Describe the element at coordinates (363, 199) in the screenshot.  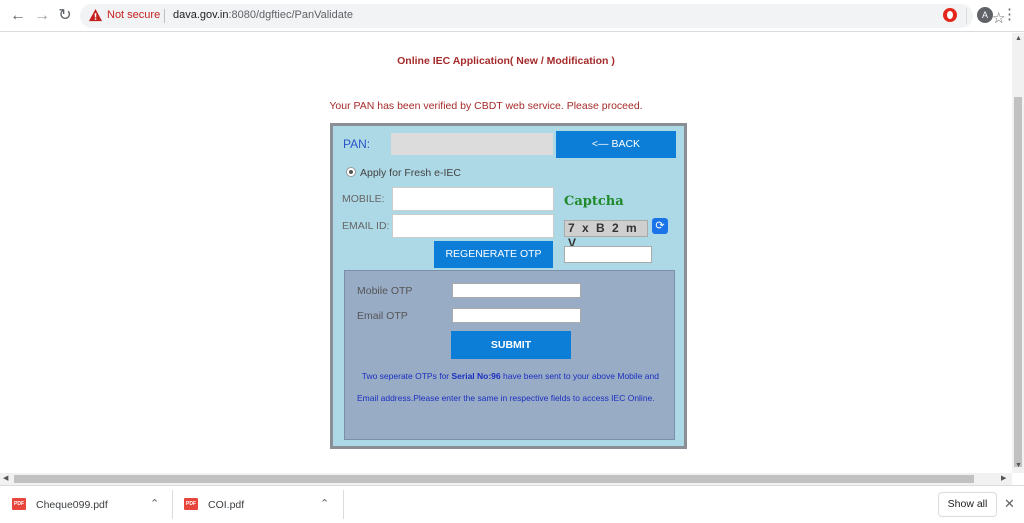
I see `mobile-label: MOBILE:` at that location.